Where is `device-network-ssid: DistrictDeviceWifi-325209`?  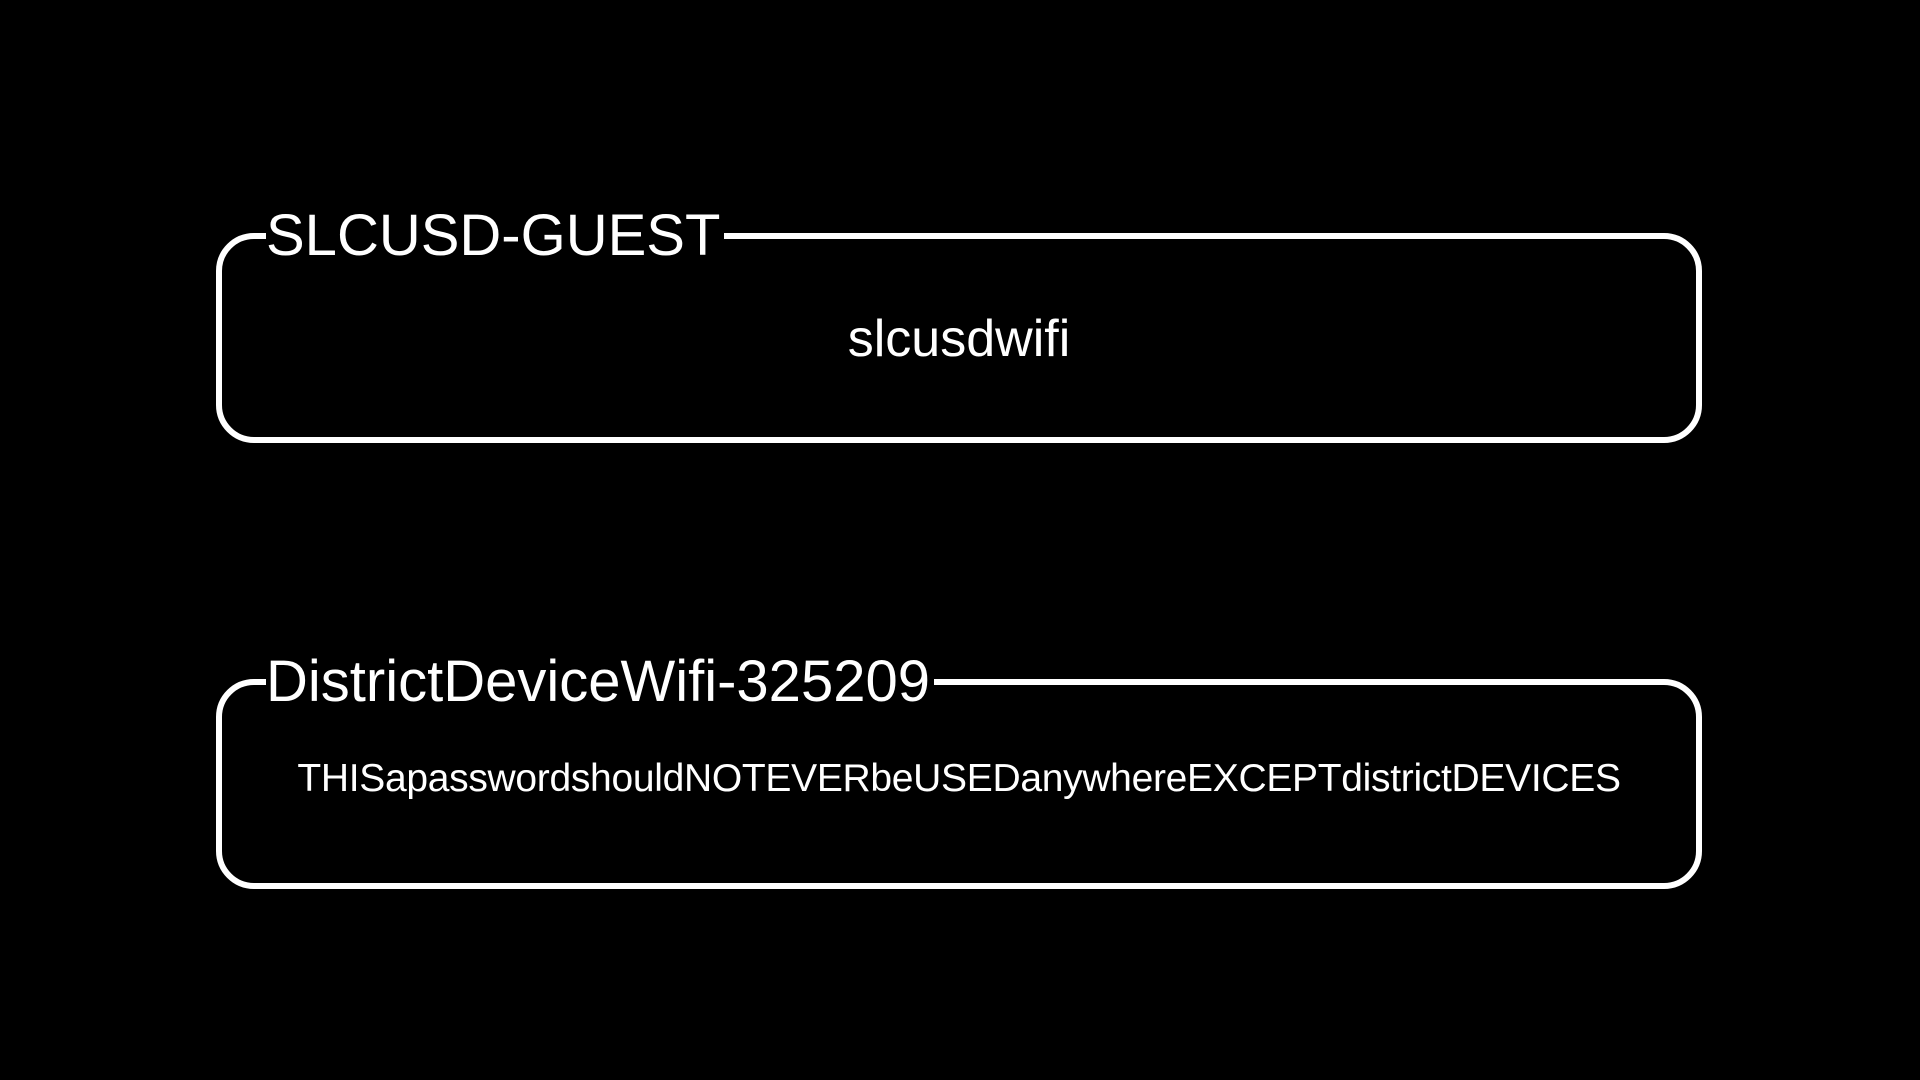
device-network-ssid: DistrictDeviceWifi-325209 is located at coordinates (600, 682).